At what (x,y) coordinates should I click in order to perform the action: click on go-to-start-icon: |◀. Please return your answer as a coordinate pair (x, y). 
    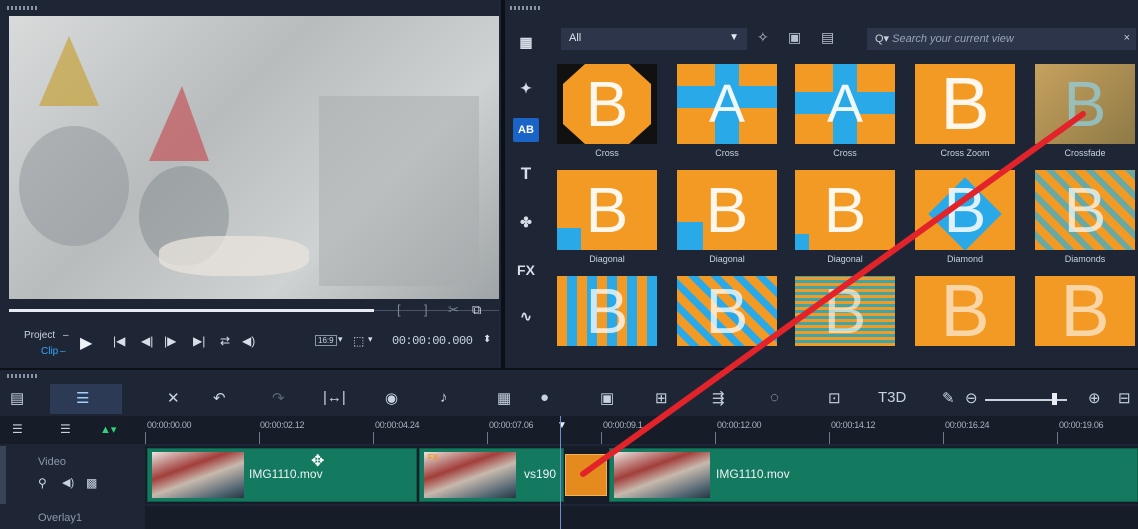
    Looking at the image, I should click on (119, 341).